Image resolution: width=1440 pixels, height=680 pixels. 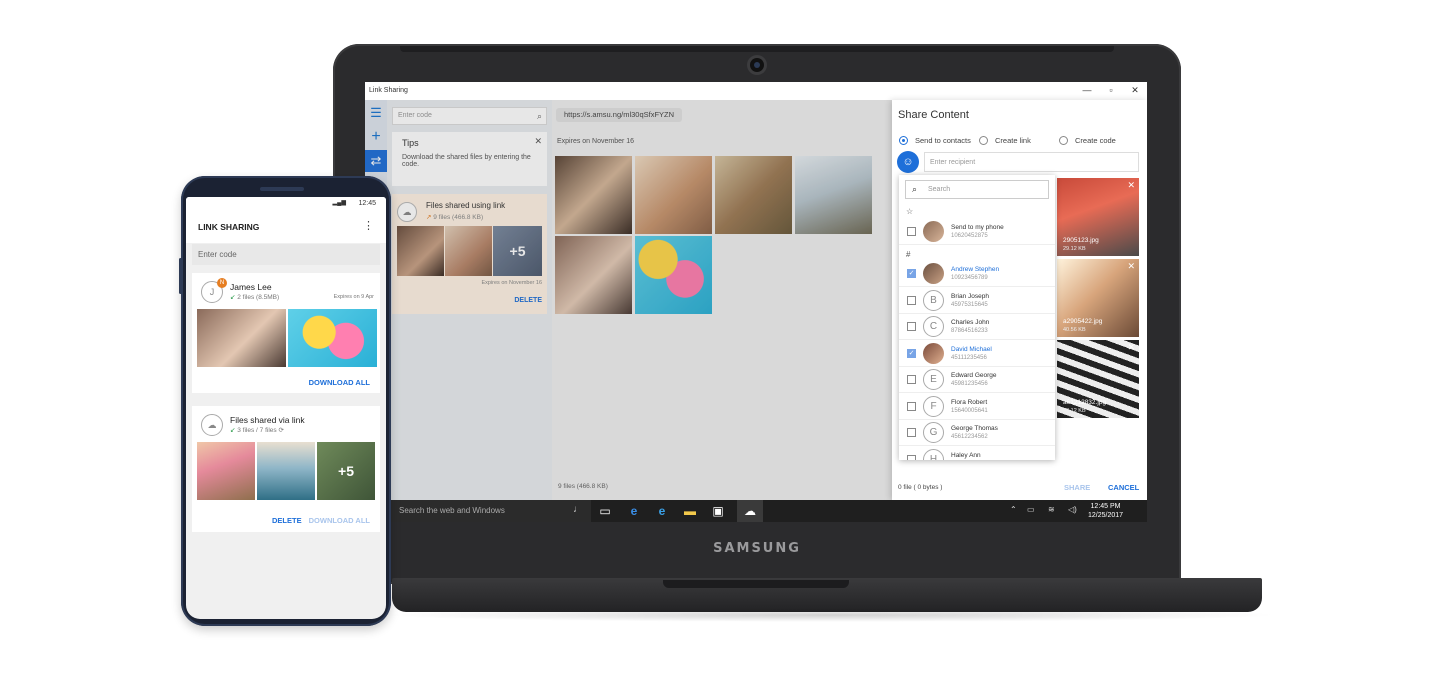 What do you see at coordinates (1081, 240) in the screenshot?
I see `file-name: 2905123.jpg` at bounding box center [1081, 240].